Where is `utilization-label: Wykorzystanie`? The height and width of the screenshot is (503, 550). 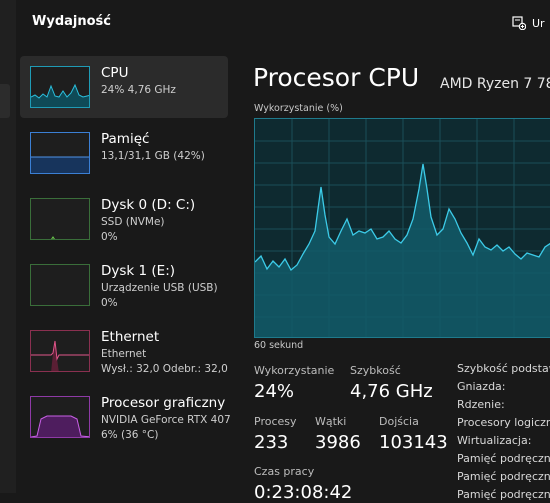 utilization-label: Wykorzystanie is located at coordinates (294, 370).